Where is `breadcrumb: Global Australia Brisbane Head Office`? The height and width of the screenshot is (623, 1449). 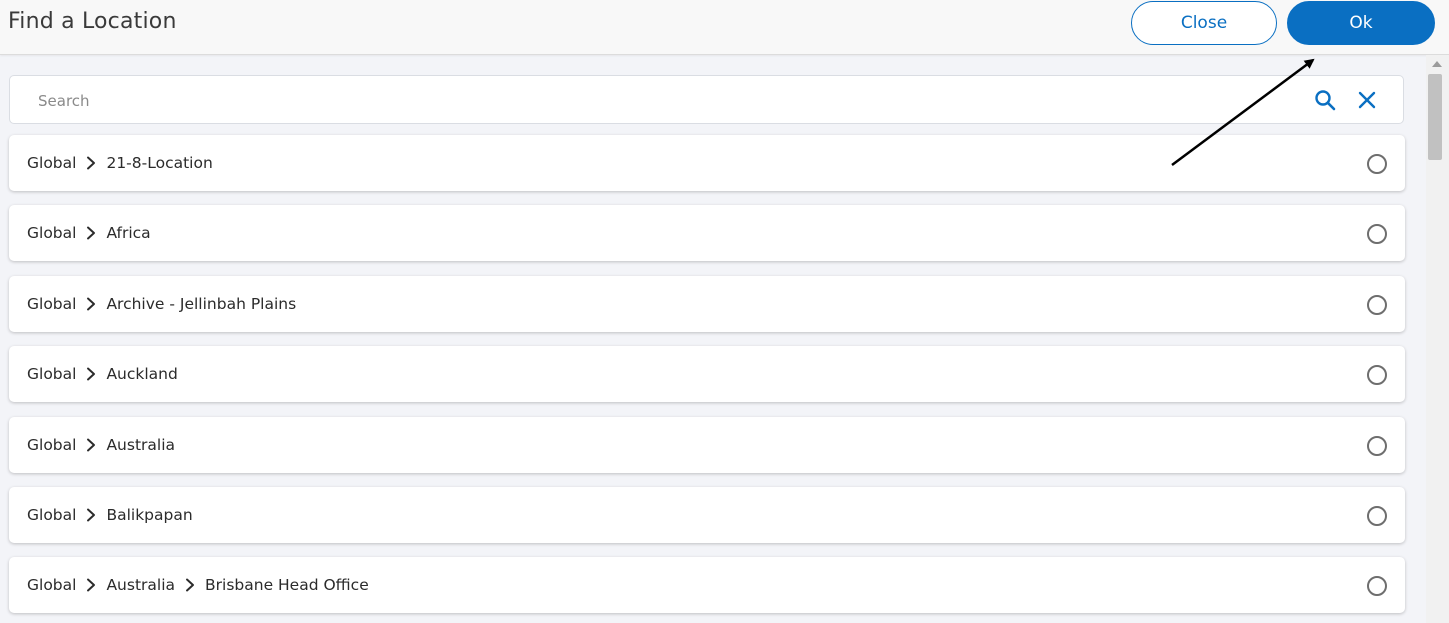 breadcrumb: Global Australia Brisbane Head Office is located at coordinates (198, 585).